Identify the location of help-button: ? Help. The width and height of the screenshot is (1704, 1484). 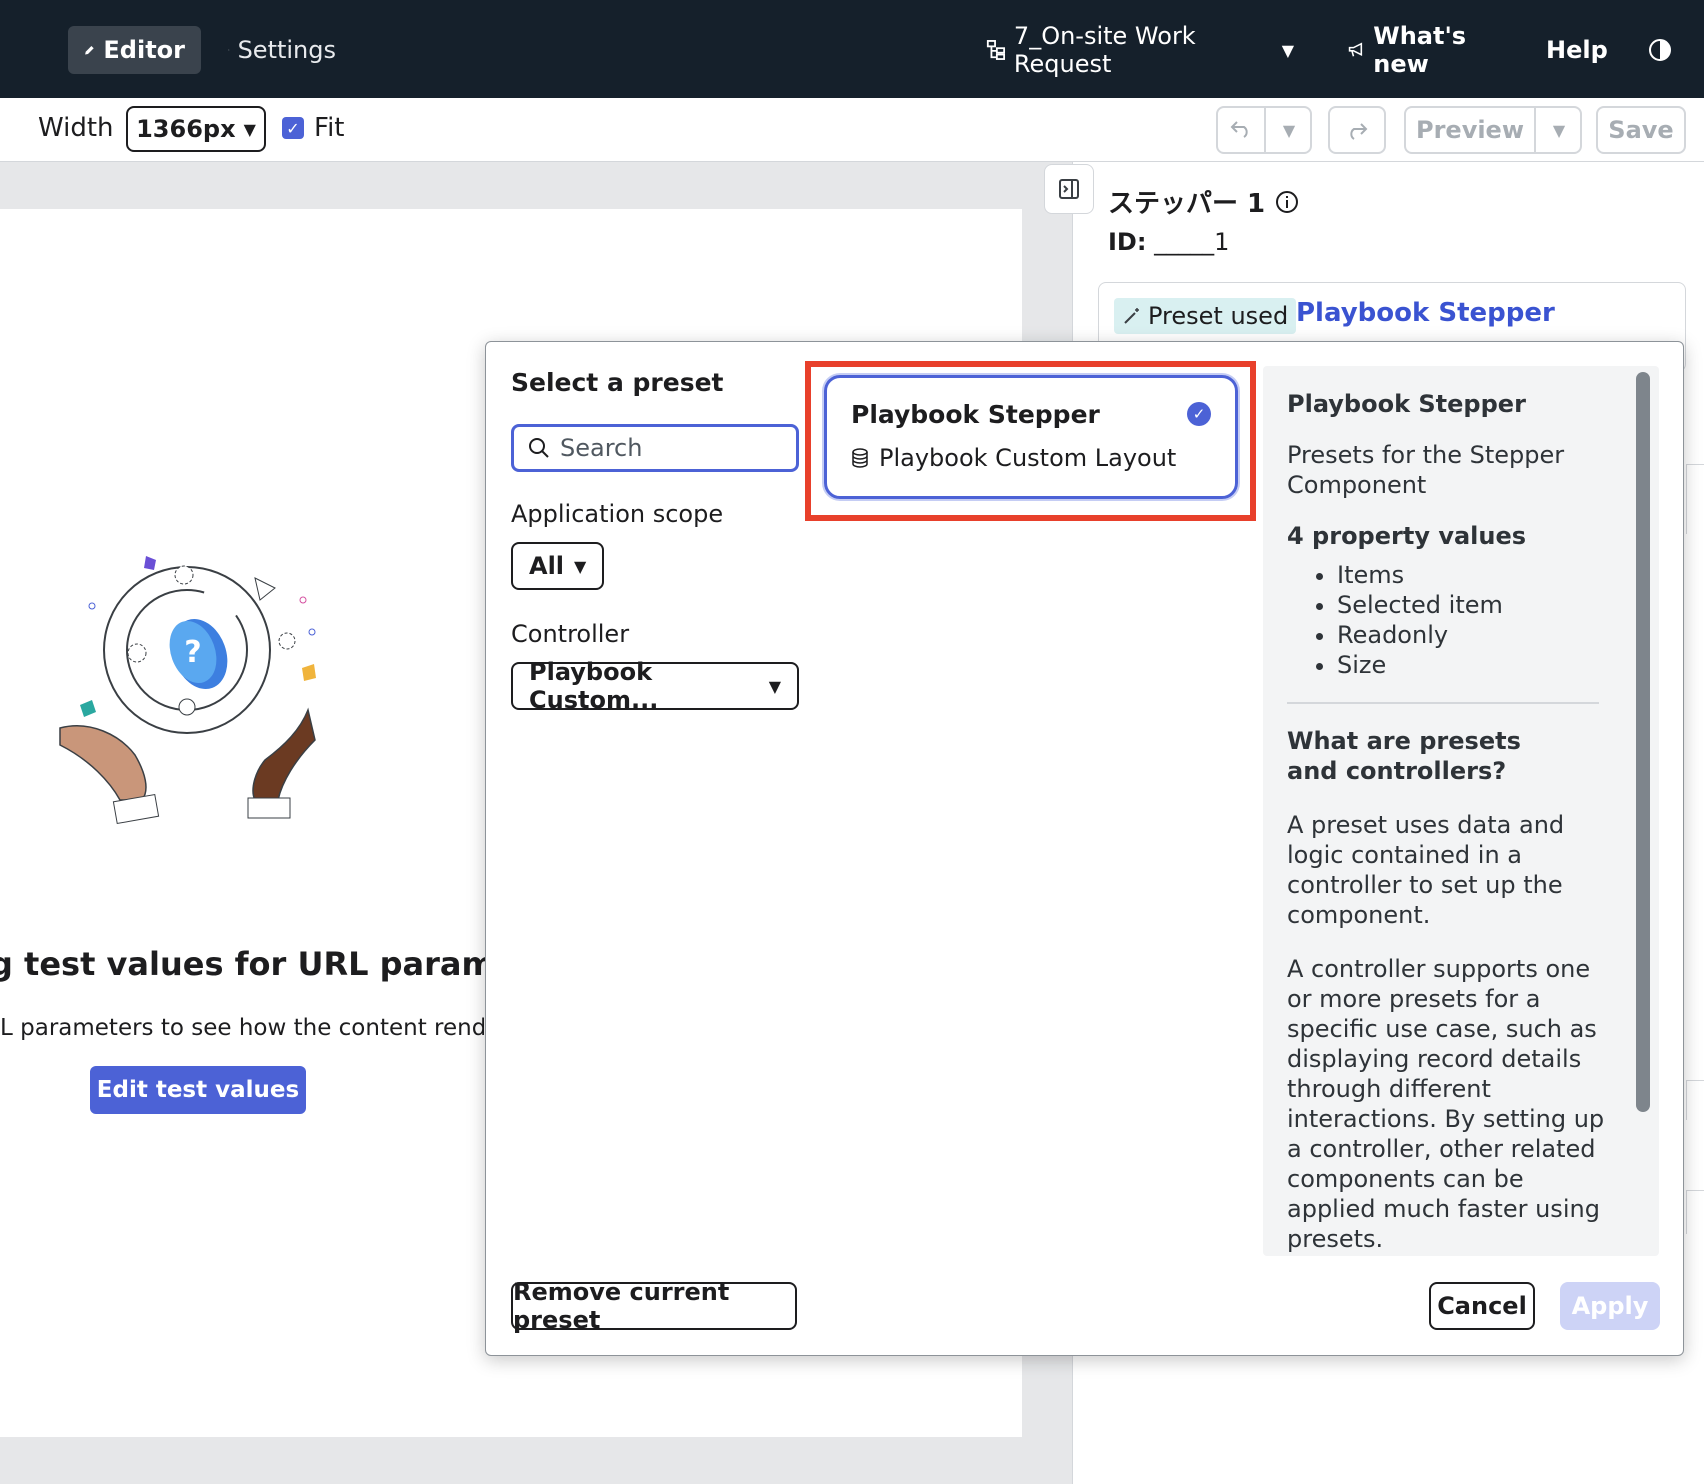
(1572, 50).